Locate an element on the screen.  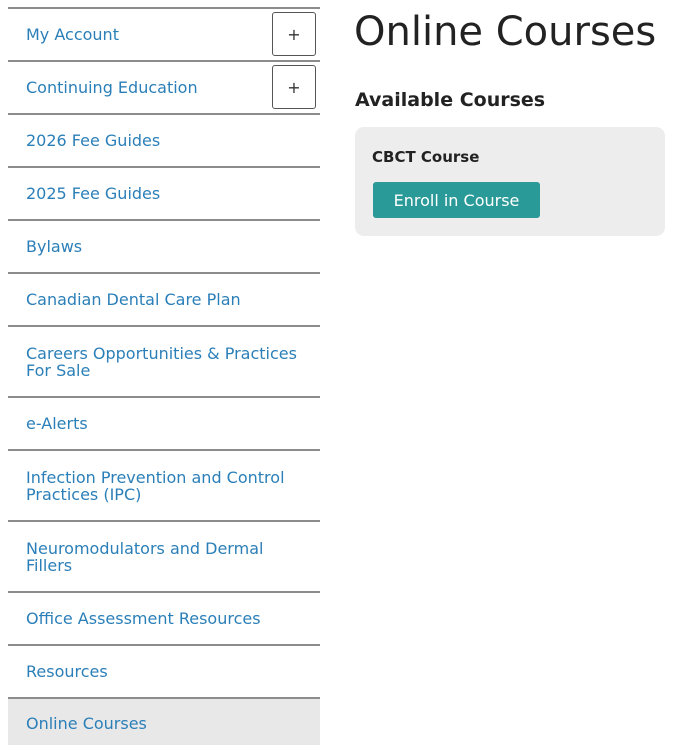
sidebar-item-label: Office Assessment Resources is located at coordinates (143, 618).